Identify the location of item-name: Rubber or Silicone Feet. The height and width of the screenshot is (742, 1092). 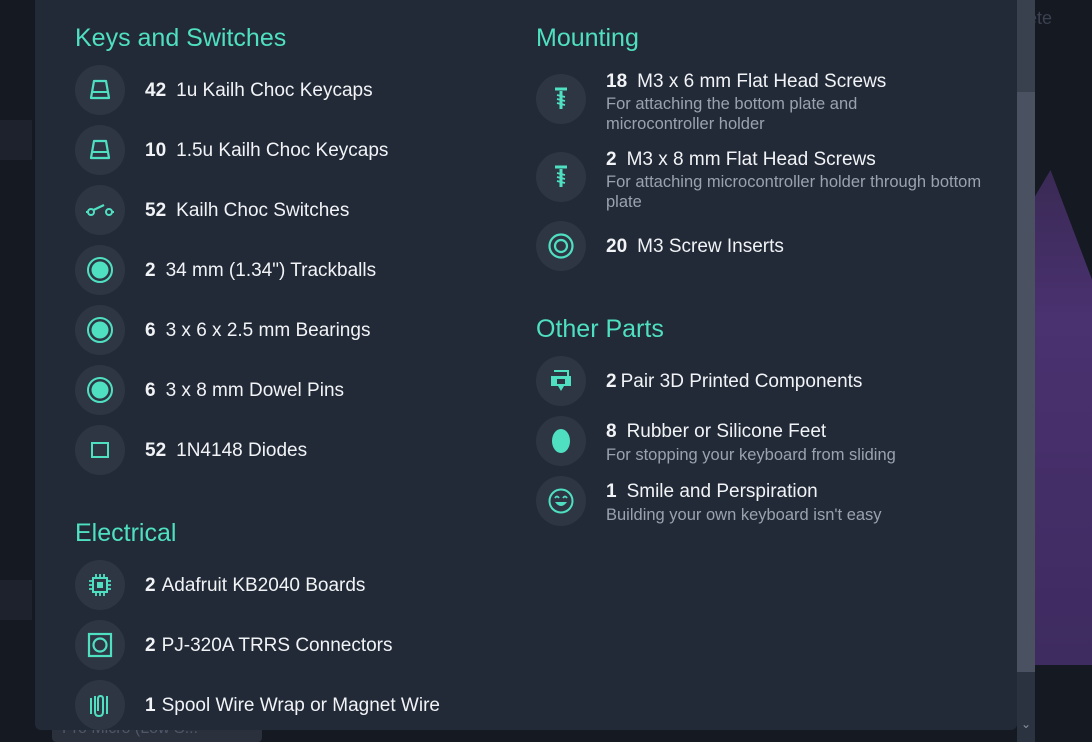
(726, 431).